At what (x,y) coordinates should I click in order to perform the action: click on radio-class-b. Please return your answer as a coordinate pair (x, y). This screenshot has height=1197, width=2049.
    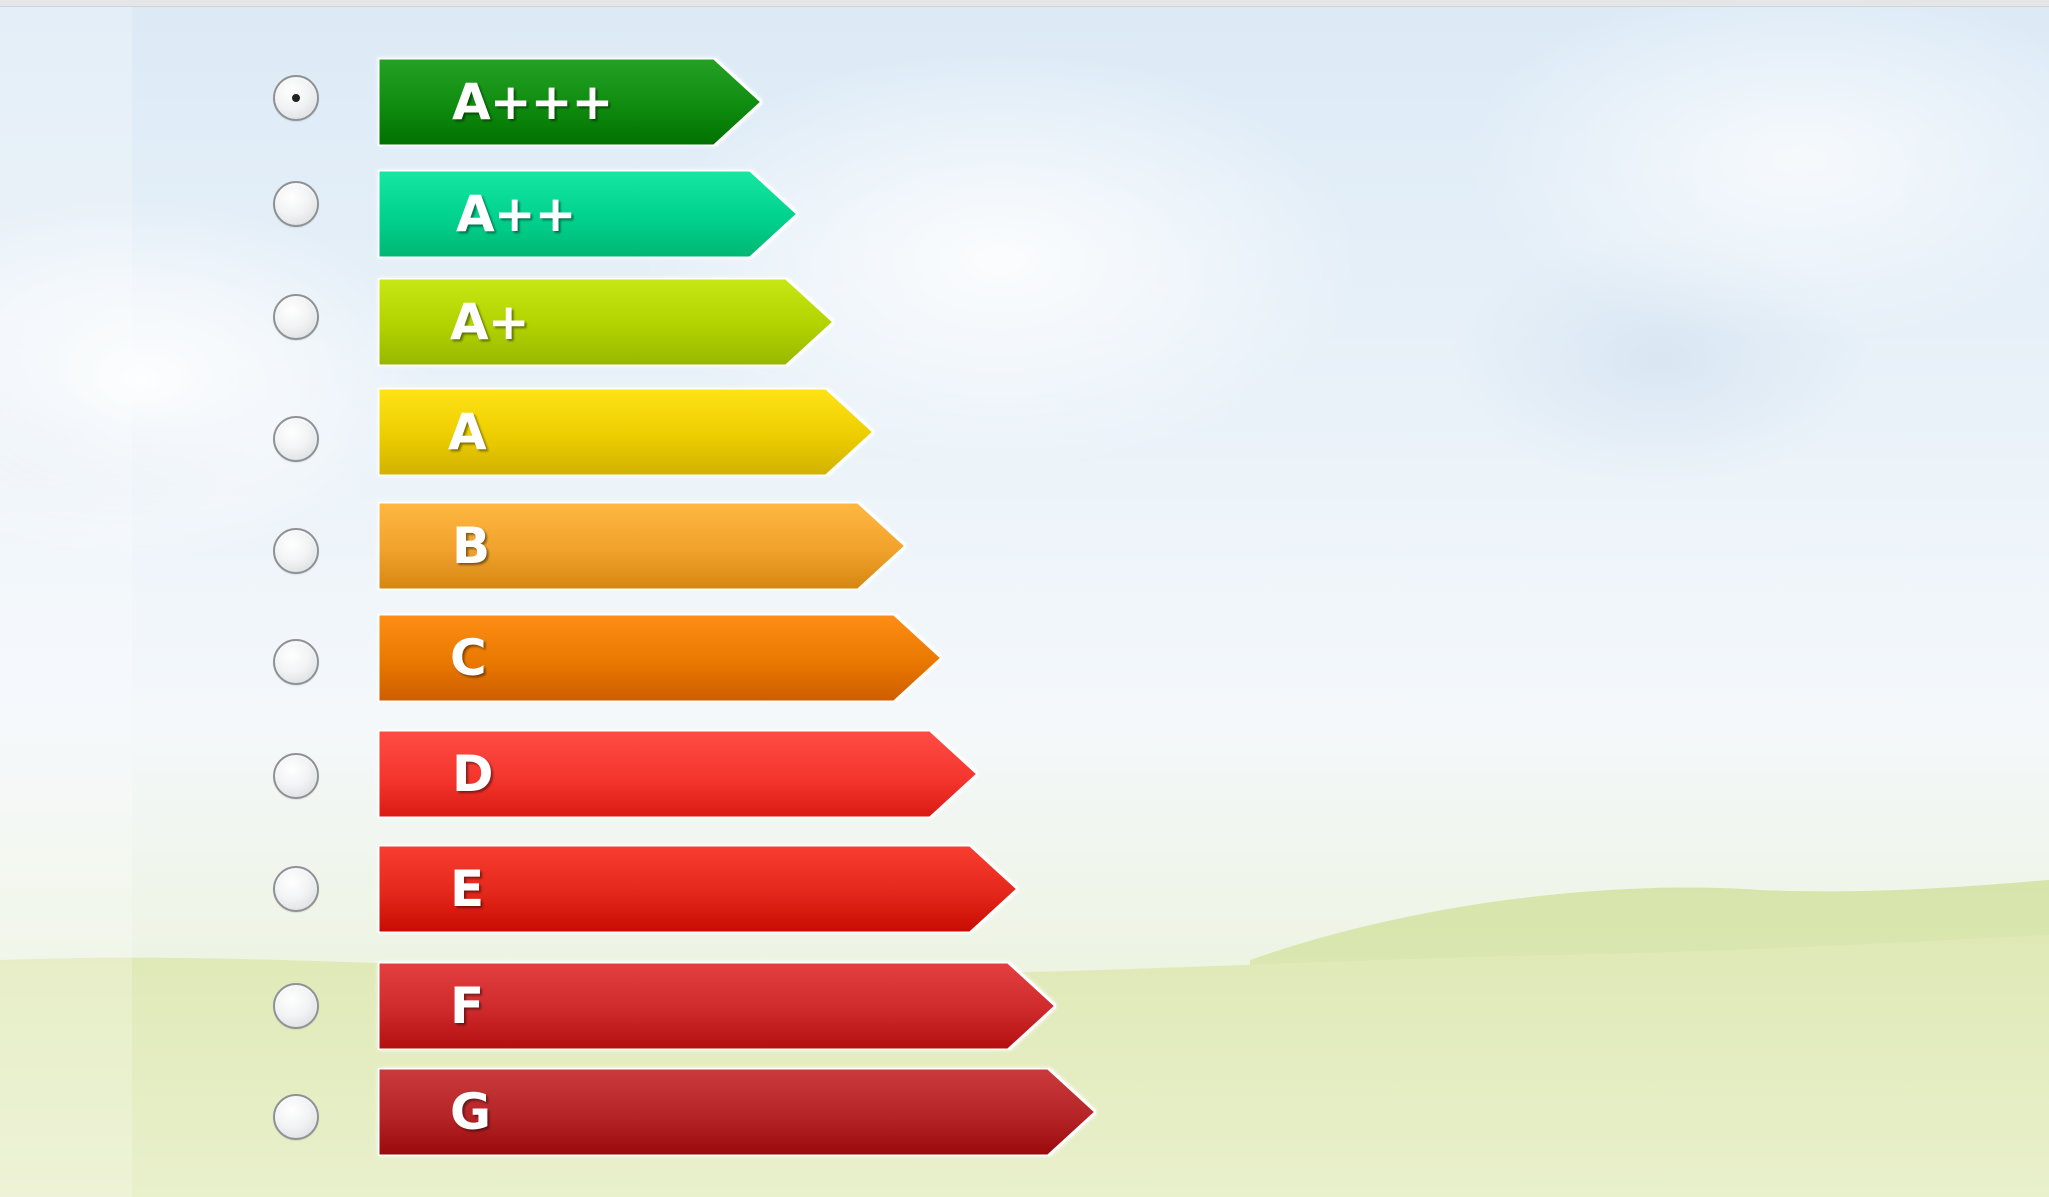
    Looking at the image, I should click on (296, 551).